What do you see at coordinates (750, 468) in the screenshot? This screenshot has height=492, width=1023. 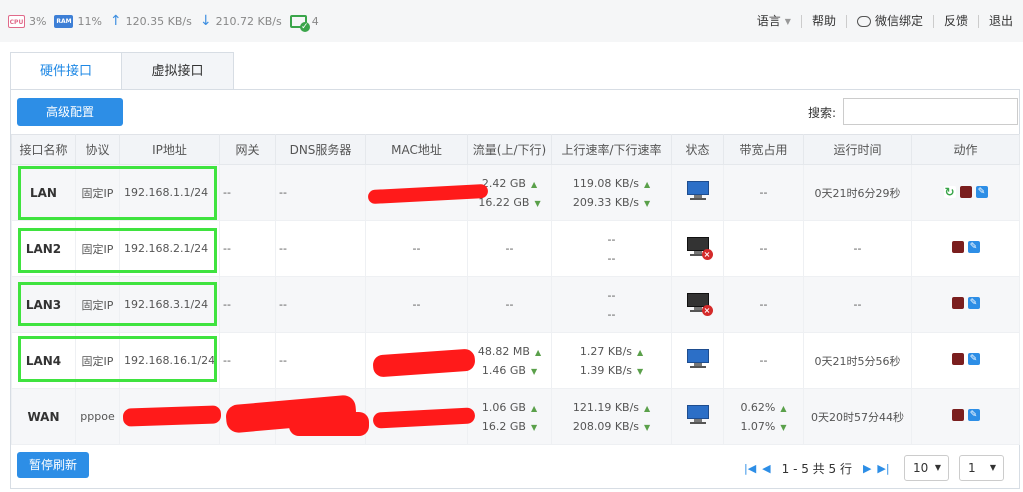 I see `first-page-icon: |◀` at bounding box center [750, 468].